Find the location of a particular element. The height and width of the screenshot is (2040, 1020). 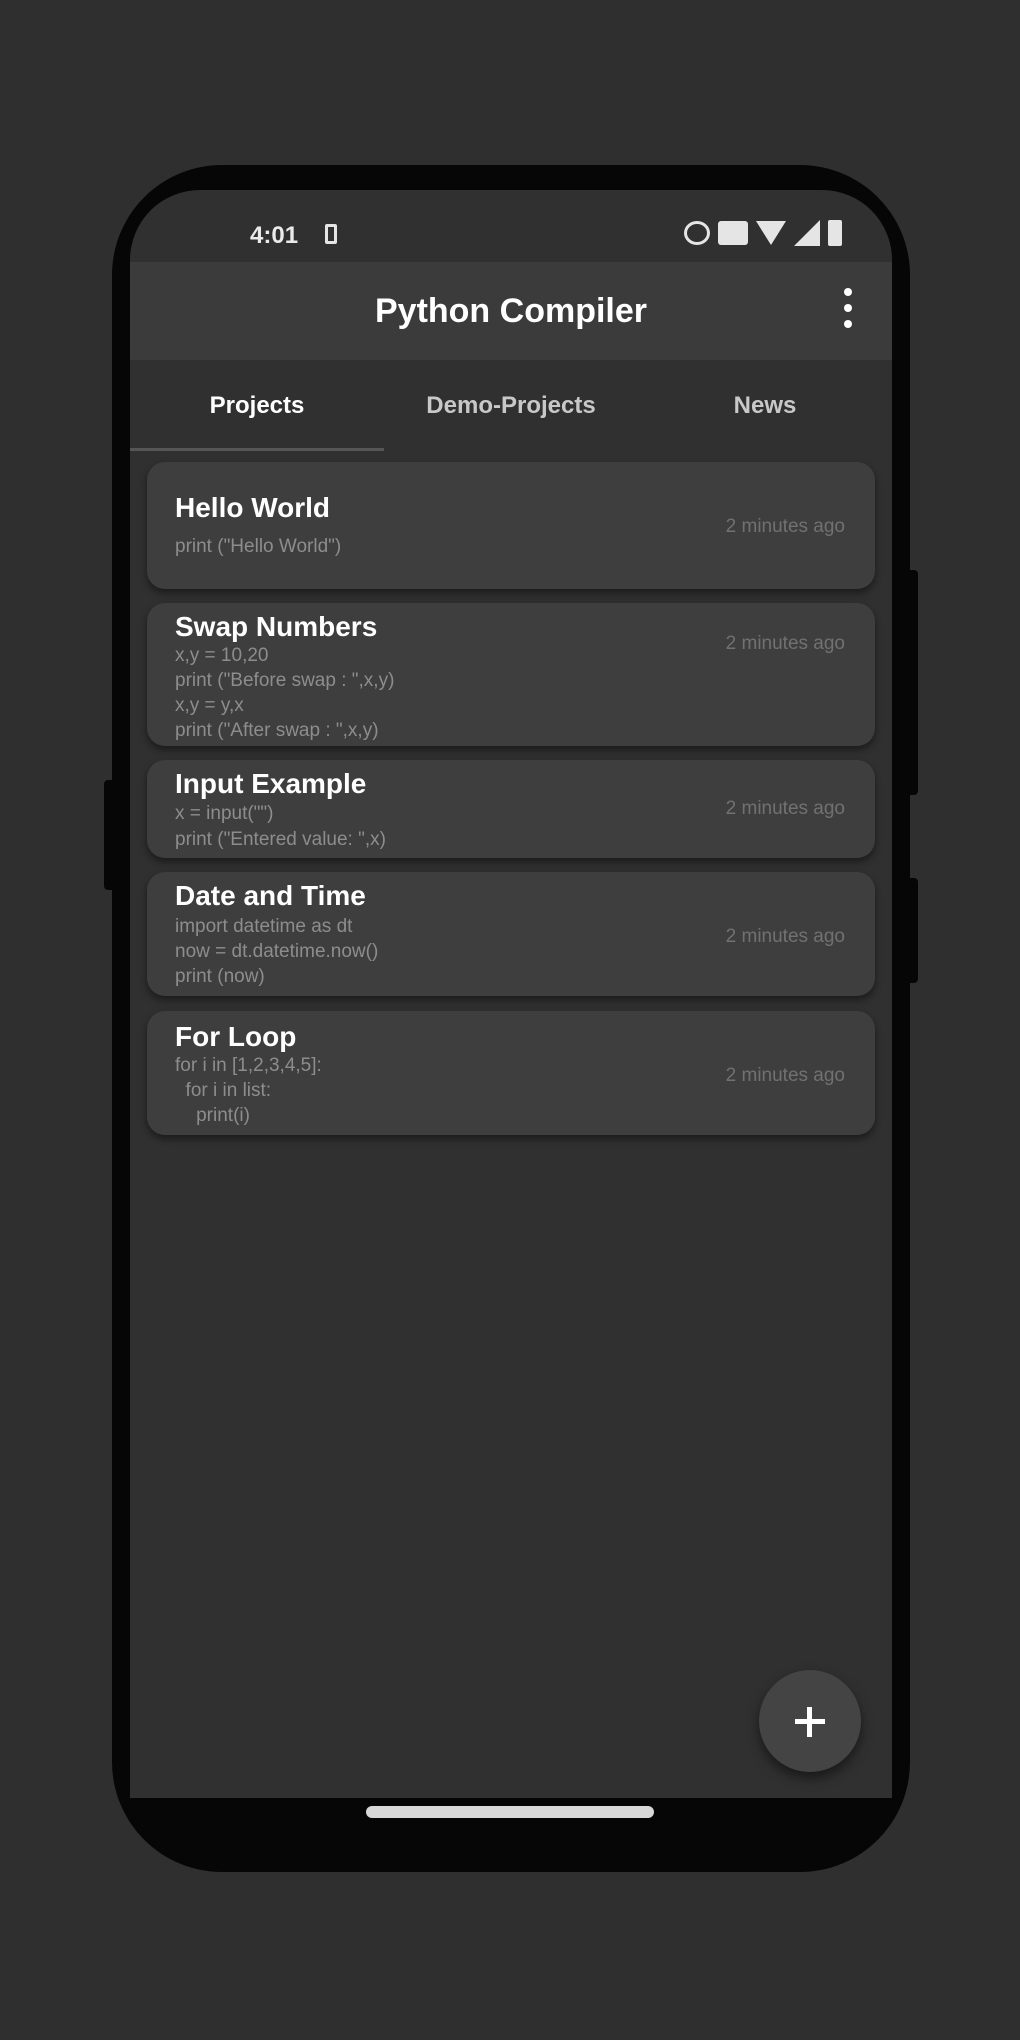

home-indicator is located at coordinates (510, 1812).